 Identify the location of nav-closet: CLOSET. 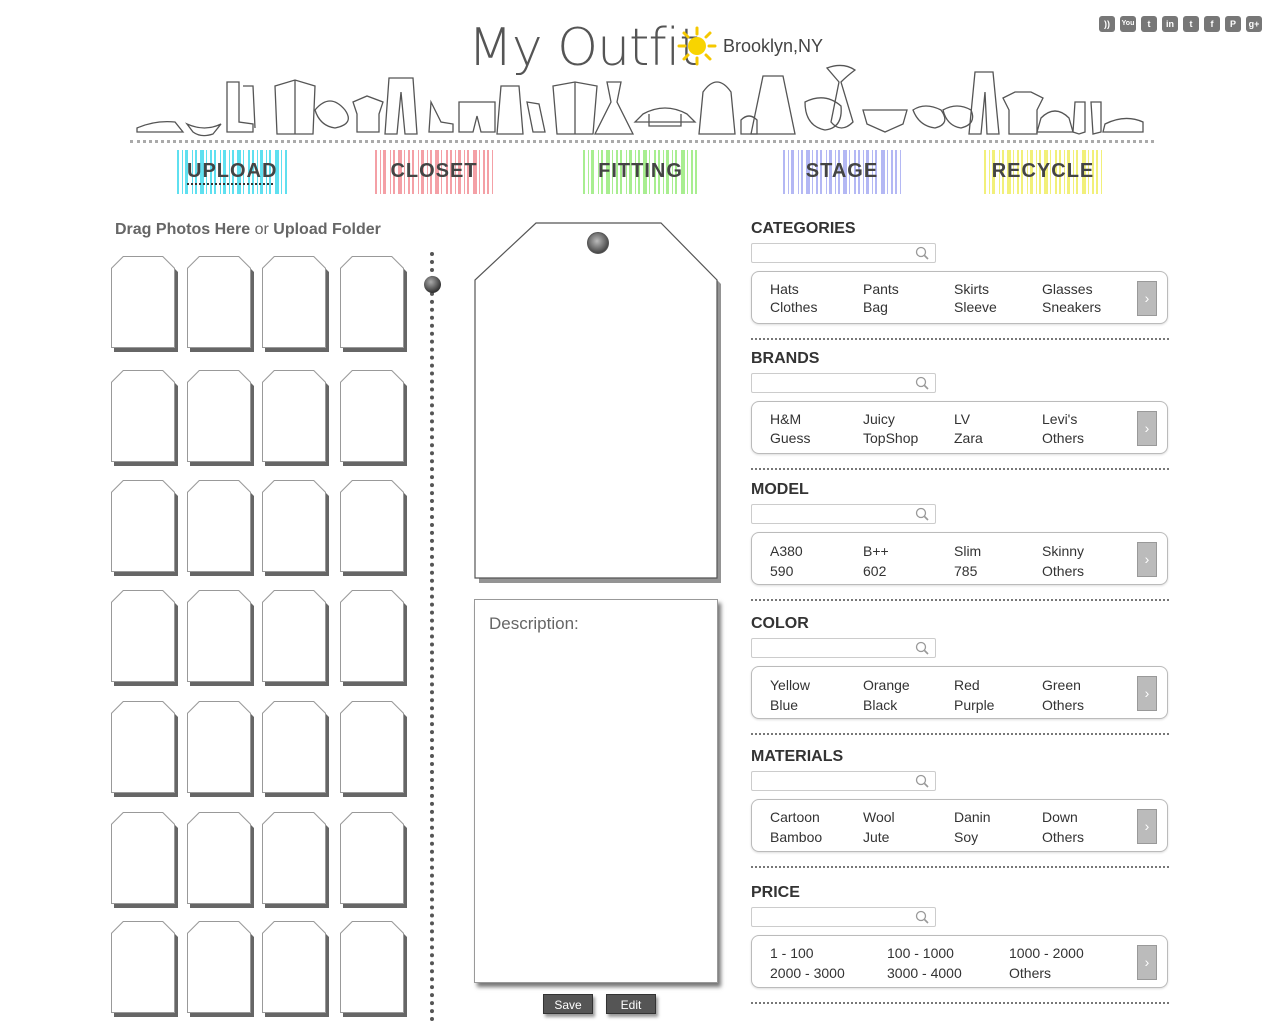
(434, 172).